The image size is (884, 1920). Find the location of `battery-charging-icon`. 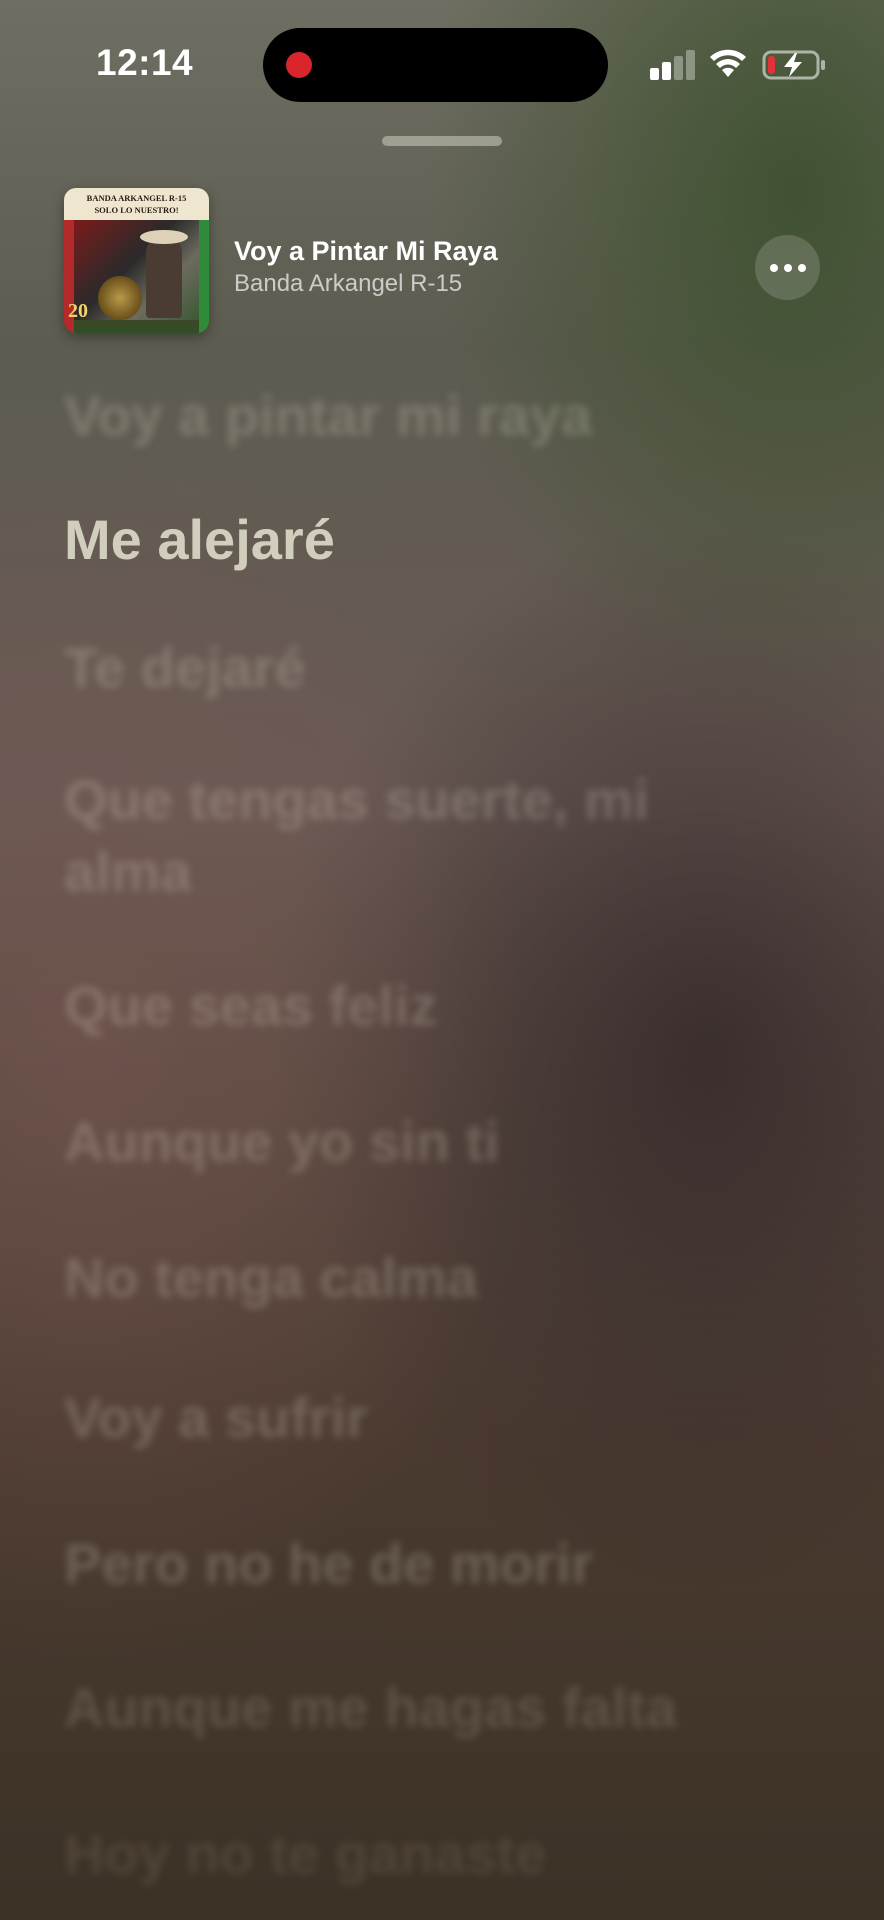

battery-charging-icon is located at coordinates (793, 65).